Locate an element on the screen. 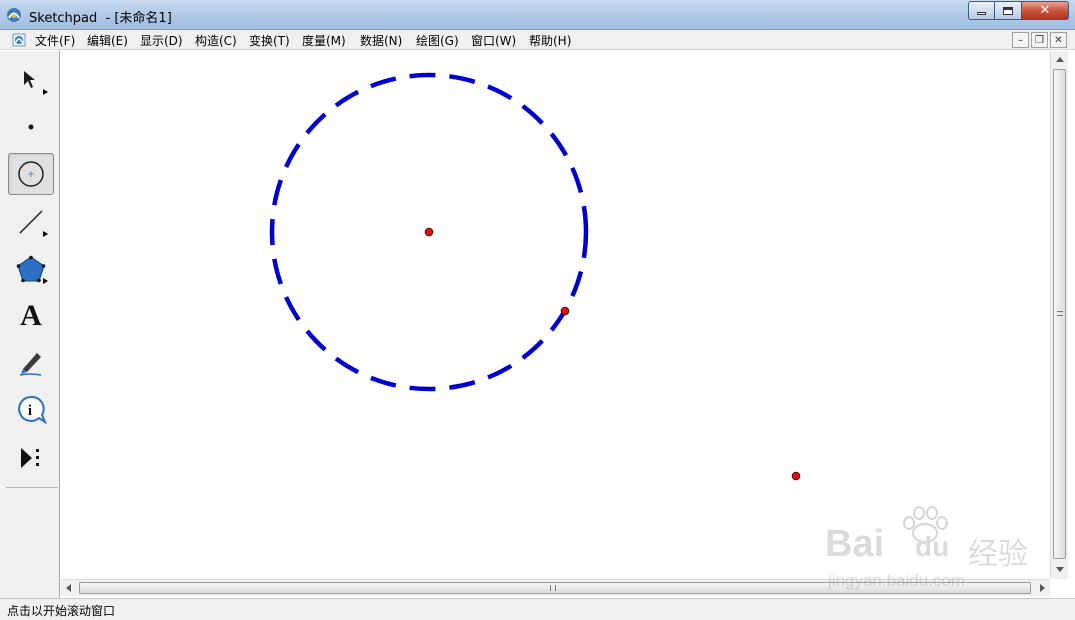  menu-graph: 绘图(G) is located at coordinates (437, 40).